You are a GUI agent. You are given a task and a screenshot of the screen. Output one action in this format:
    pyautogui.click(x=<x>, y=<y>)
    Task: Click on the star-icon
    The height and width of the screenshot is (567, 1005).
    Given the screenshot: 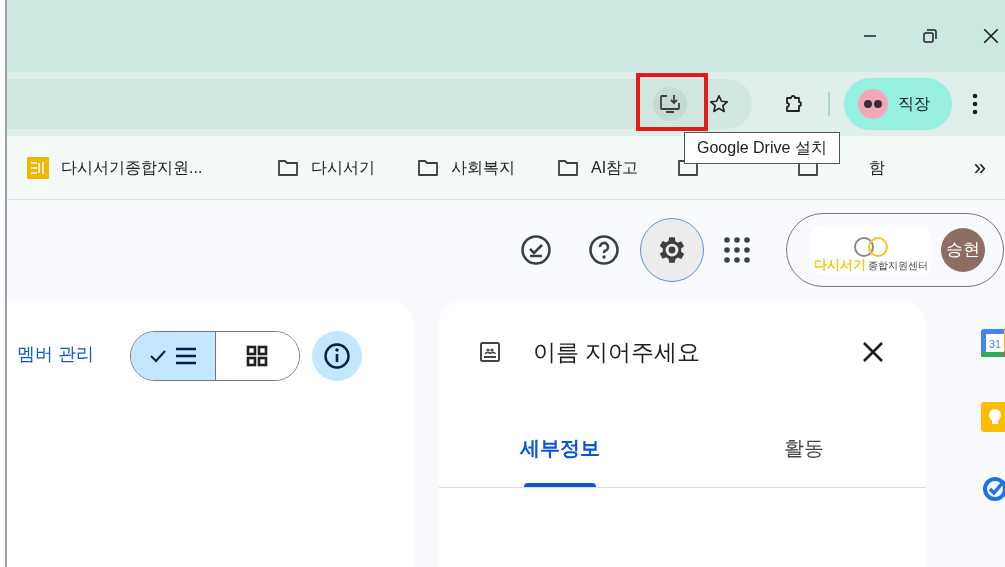 What is the action you would take?
    pyautogui.click(x=719, y=104)
    